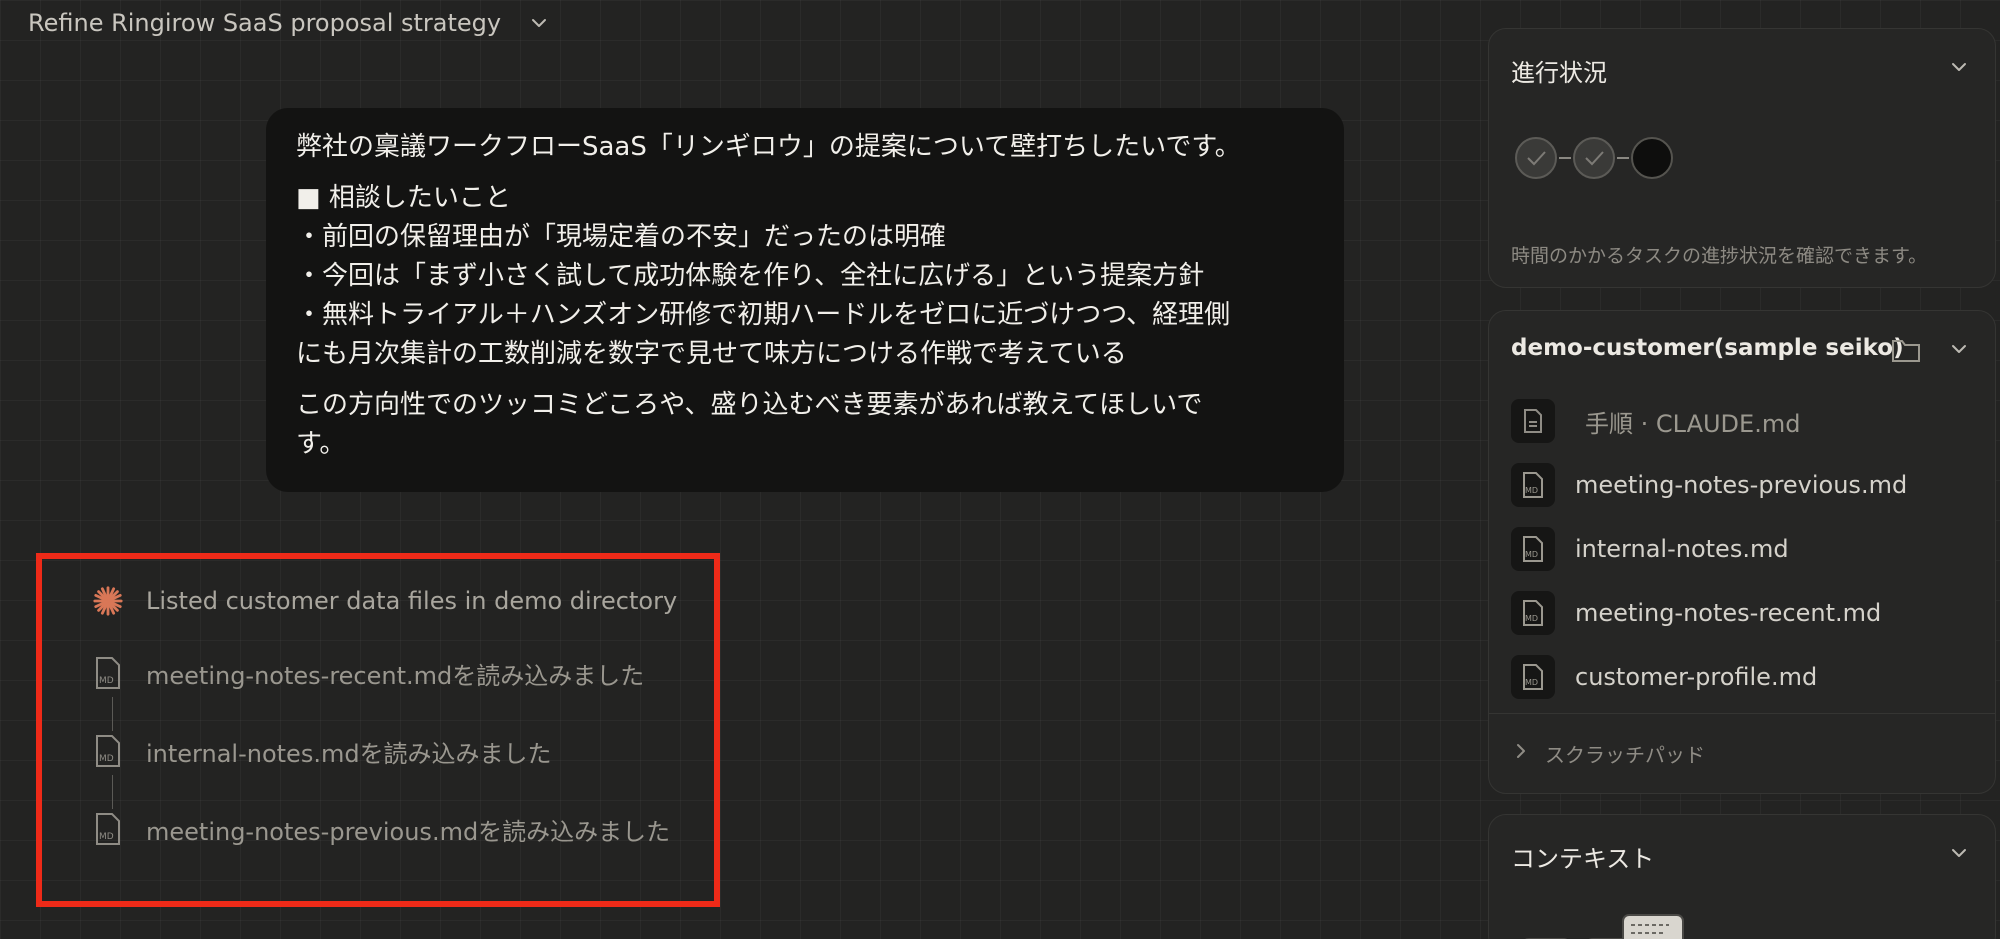  Describe the element at coordinates (1707, 348) in the screenshot. I see `files-panel-title: demo-customer(sample seiko)` at that location.